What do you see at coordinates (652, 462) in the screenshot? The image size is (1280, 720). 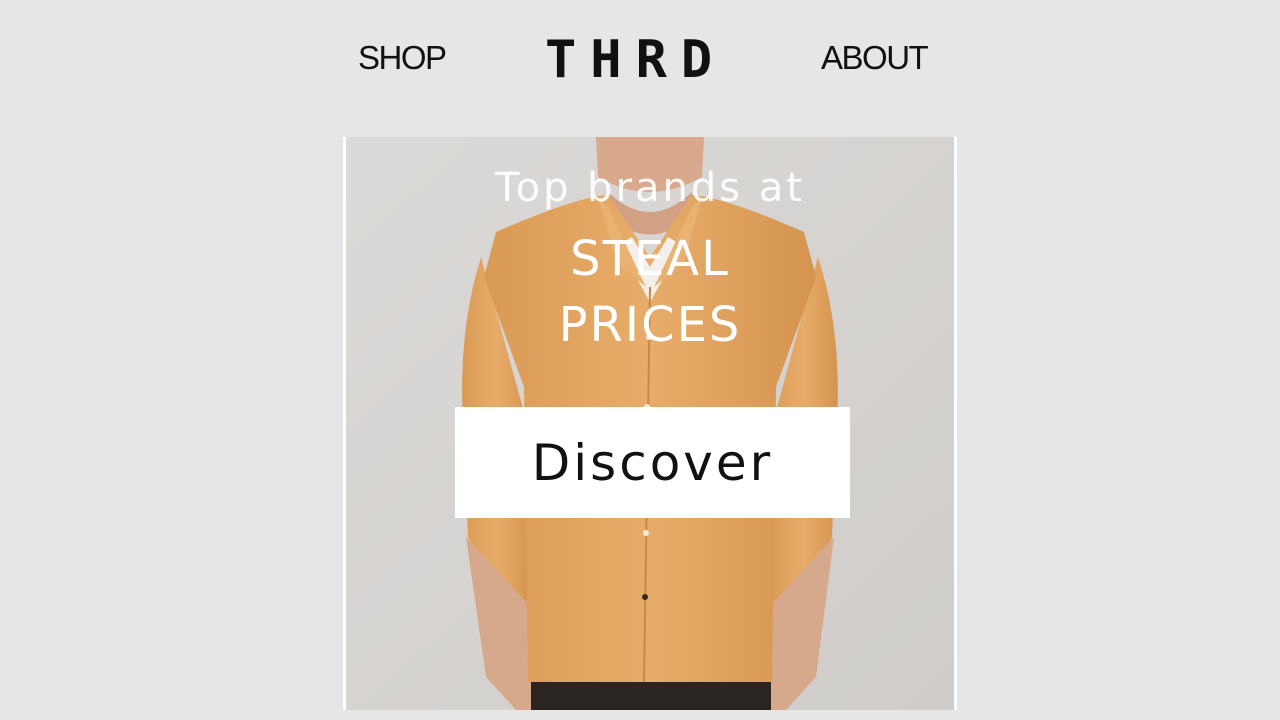 I see `discover-button: Discover` at bounding box center [652, 462].